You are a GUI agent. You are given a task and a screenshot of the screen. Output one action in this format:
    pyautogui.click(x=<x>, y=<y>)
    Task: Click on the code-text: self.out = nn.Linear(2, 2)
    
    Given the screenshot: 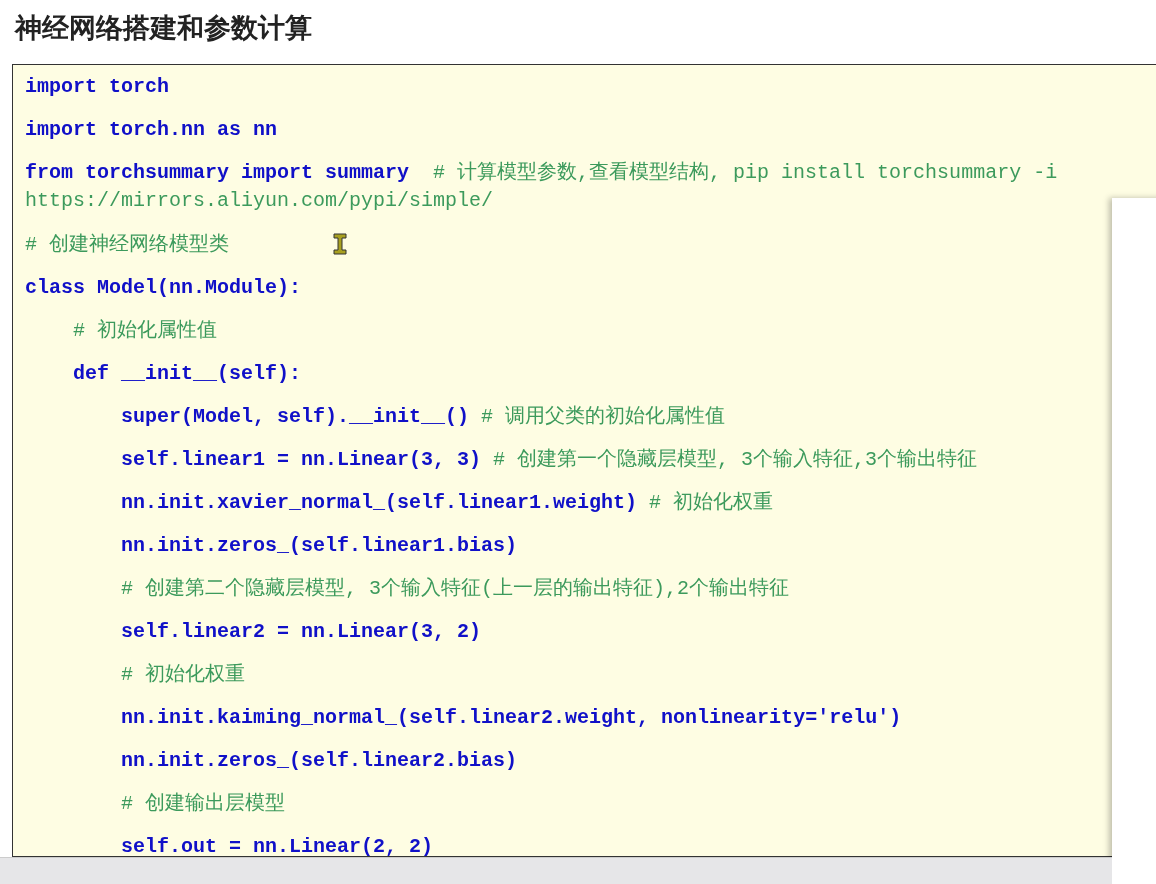 What is the action you would take?
    pyautogui.click(x=277, y=844)
    